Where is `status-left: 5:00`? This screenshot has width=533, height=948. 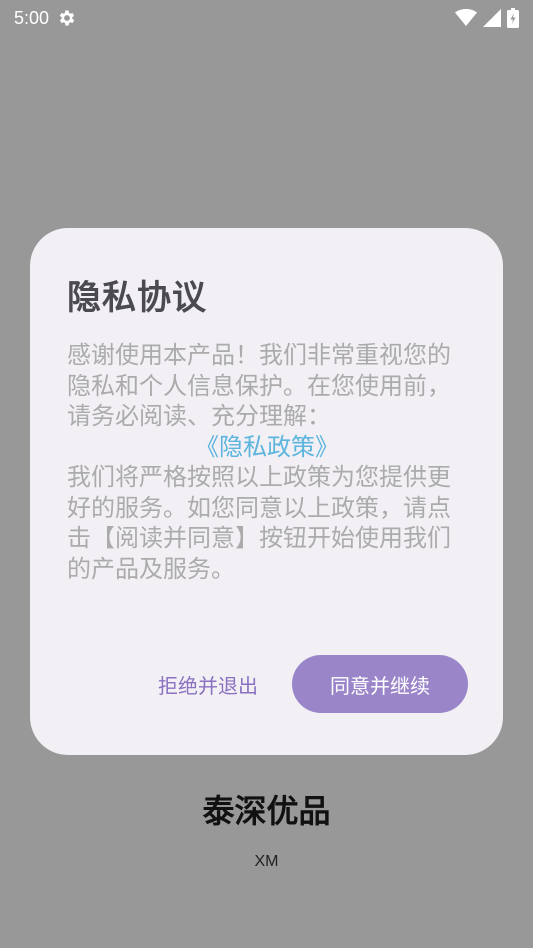
status-left: 5:00 is located at coordinates (45, 18).